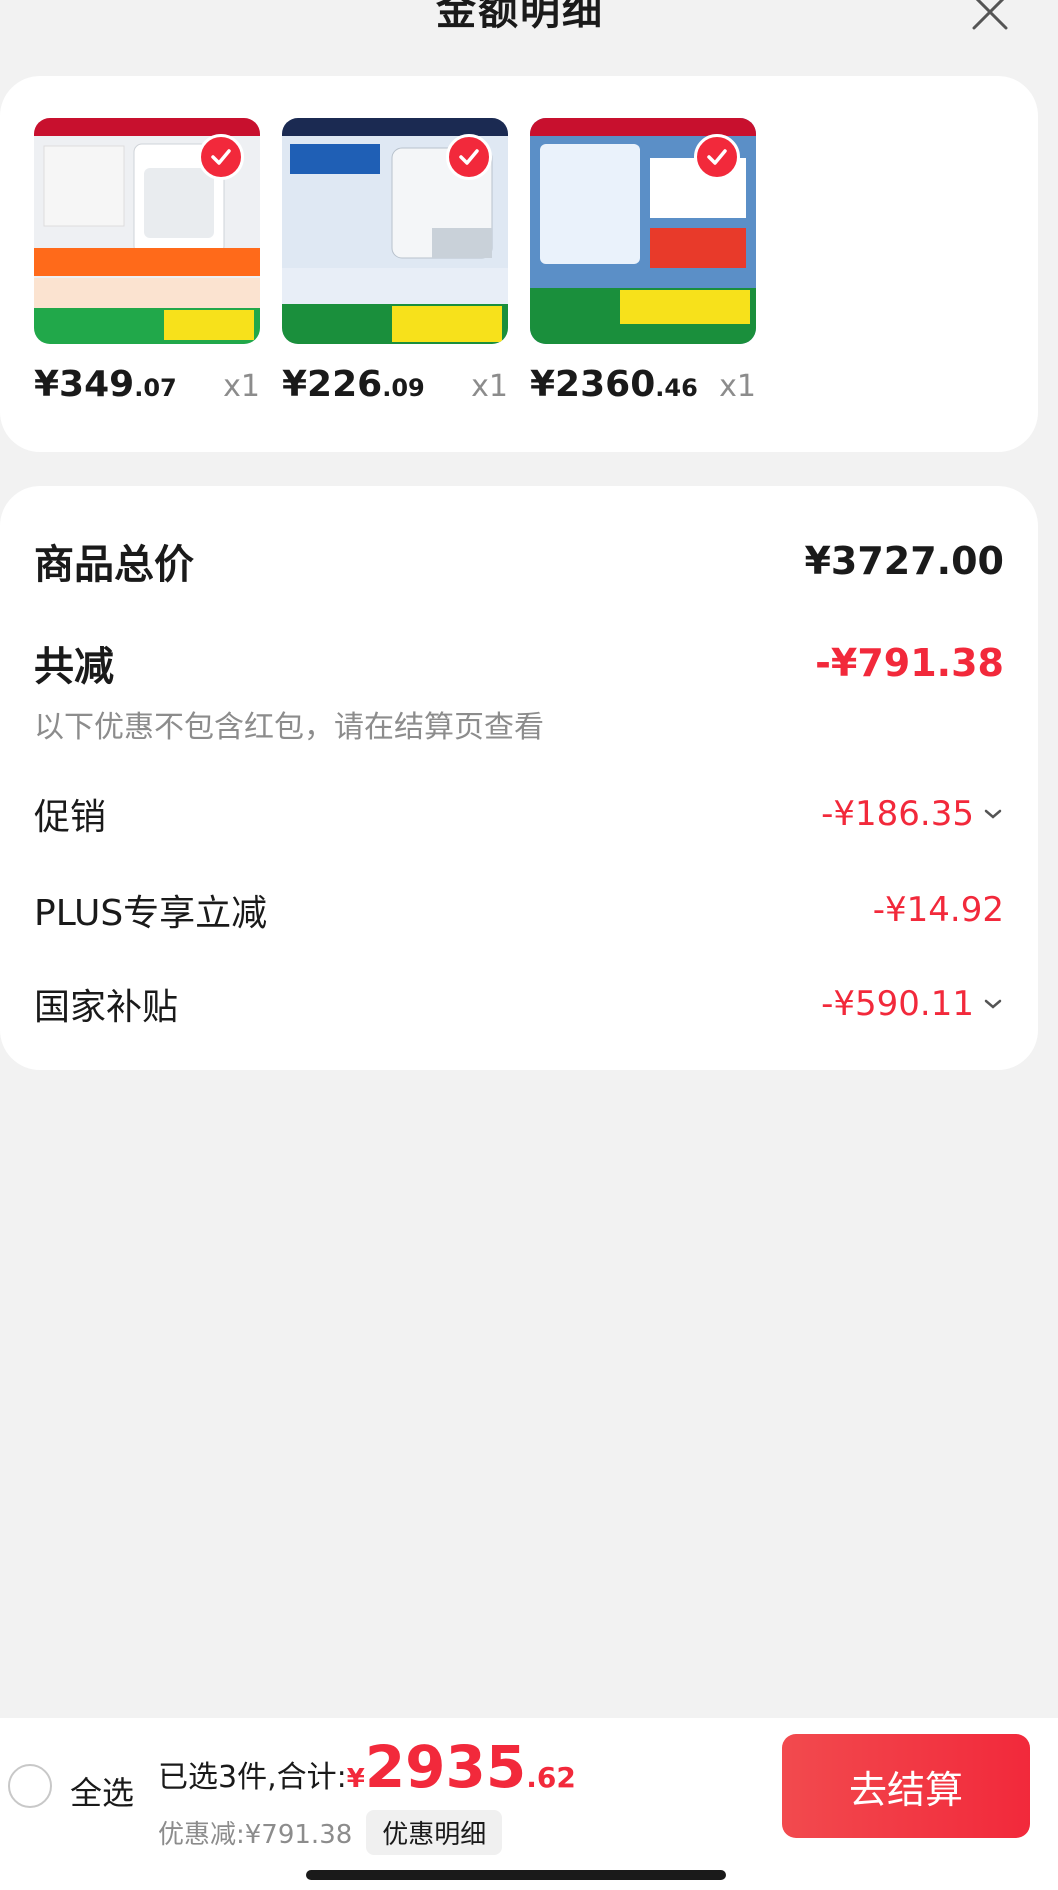 This screenshot has width=1058, height=1890. Describe the element at coordinates (403, 388) in the screenshot. I see `price-decimal: .09` at that location.